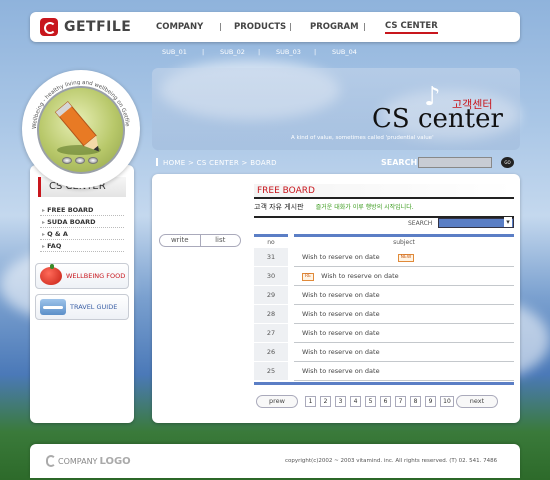 The image size is (550, 480). I want to click on table-footer-line, so click(384, 383).